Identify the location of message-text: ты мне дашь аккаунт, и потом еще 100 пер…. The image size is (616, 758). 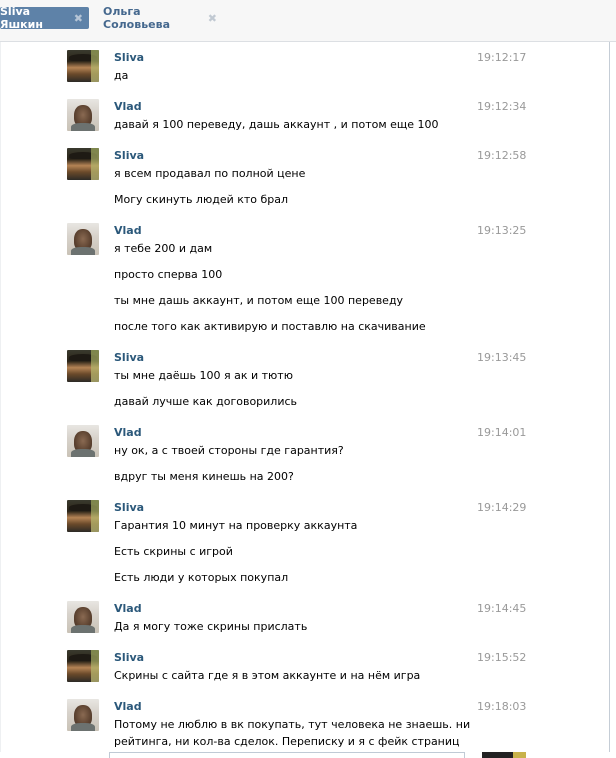
(259, 300).